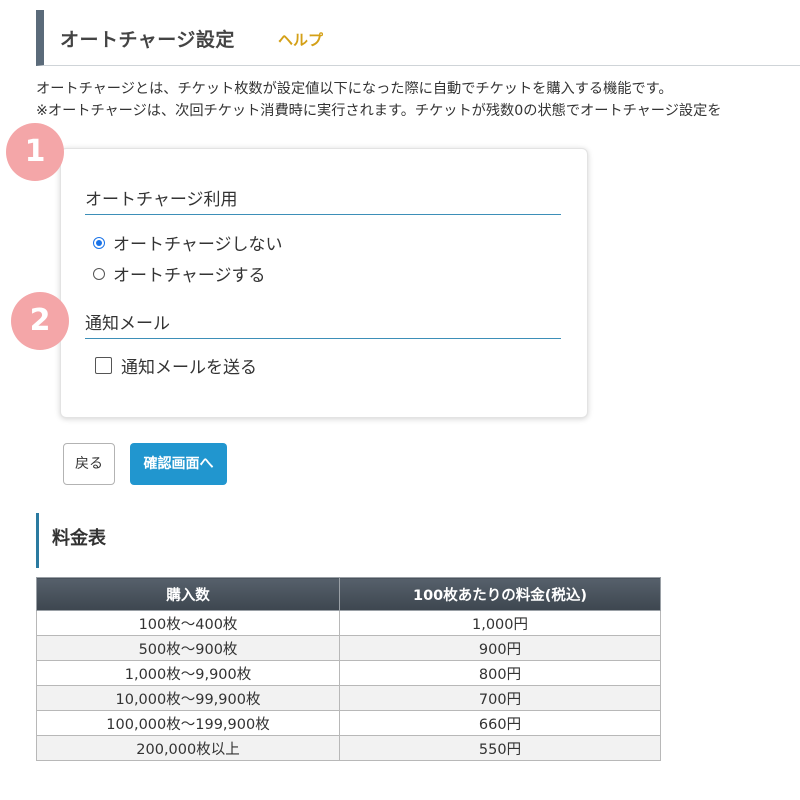 The height and width of the screenshot is (800, 800). Describe the element at coordinates (500, 623) in the screenshot. I see `price-cell: 1,000円` at that location.